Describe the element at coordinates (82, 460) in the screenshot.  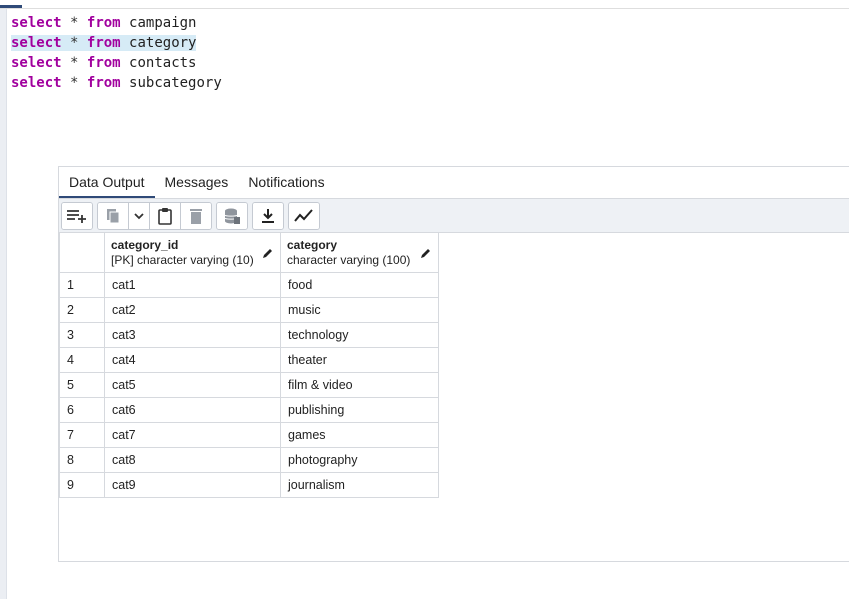
I see `row-number: 8` at that location.